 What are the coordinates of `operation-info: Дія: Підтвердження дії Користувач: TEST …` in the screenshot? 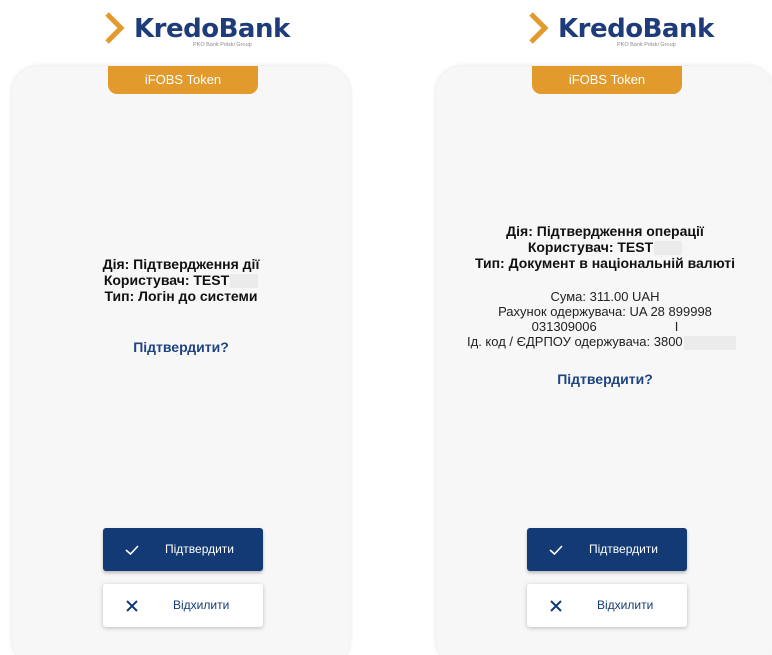 It's located at (181, 280).